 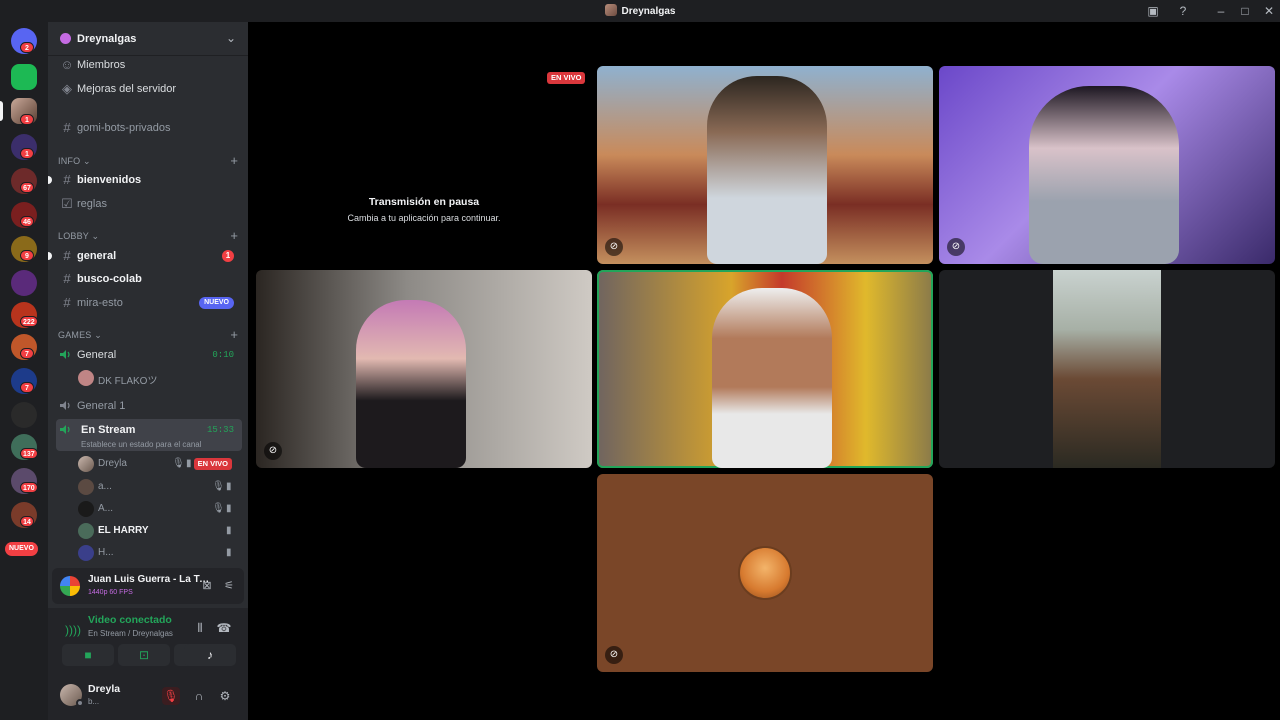 What do you see at coordinates (220, 430) in the screenshot?
I see `voice-timer: 15:33` at bounding box center [220, 430].